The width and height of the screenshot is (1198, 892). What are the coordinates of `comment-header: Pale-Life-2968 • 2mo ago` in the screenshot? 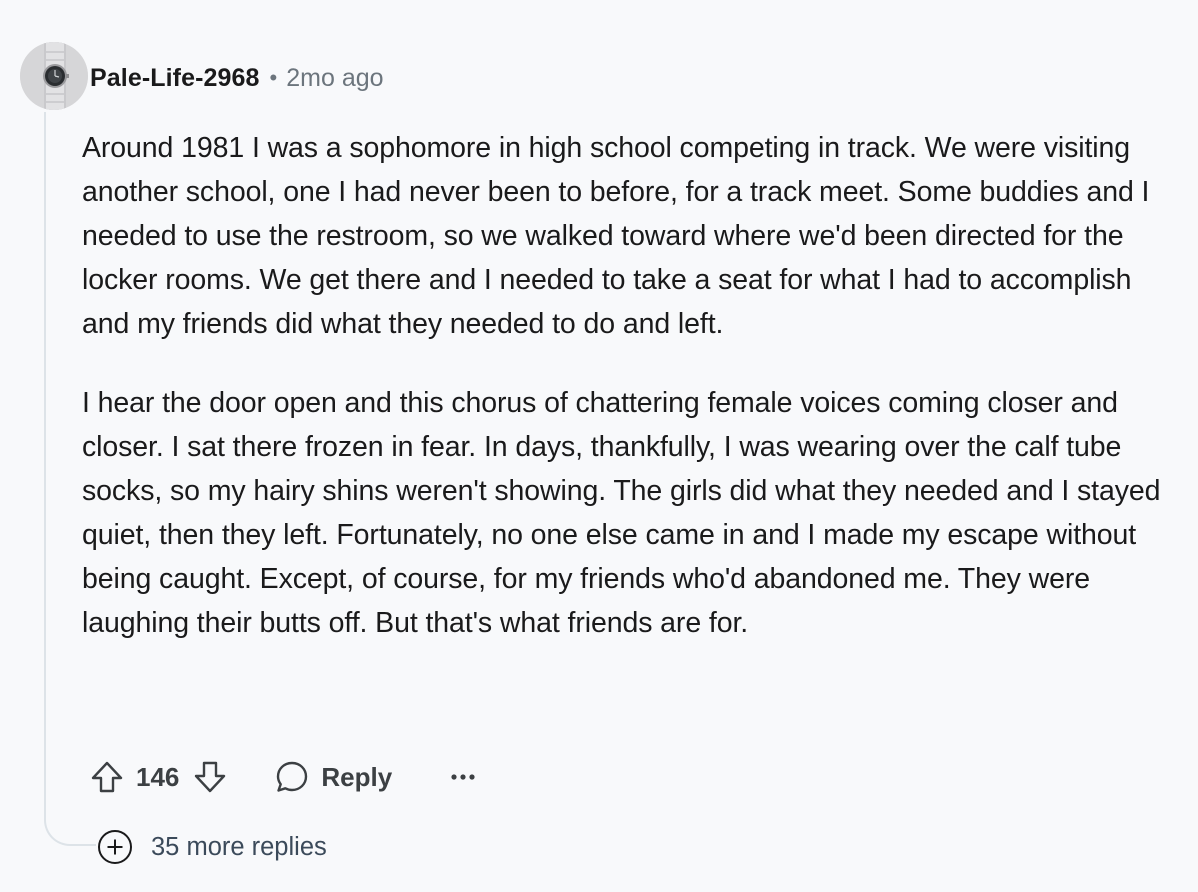 It's located at (237, 78).